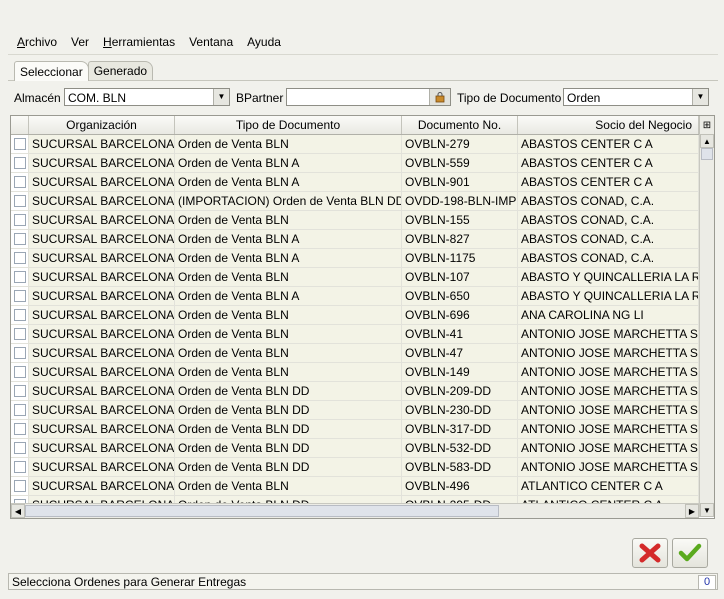  Describe the element at coordinates (80, 42) in the screenshot. I see `menu-ver: Ver` at that location.